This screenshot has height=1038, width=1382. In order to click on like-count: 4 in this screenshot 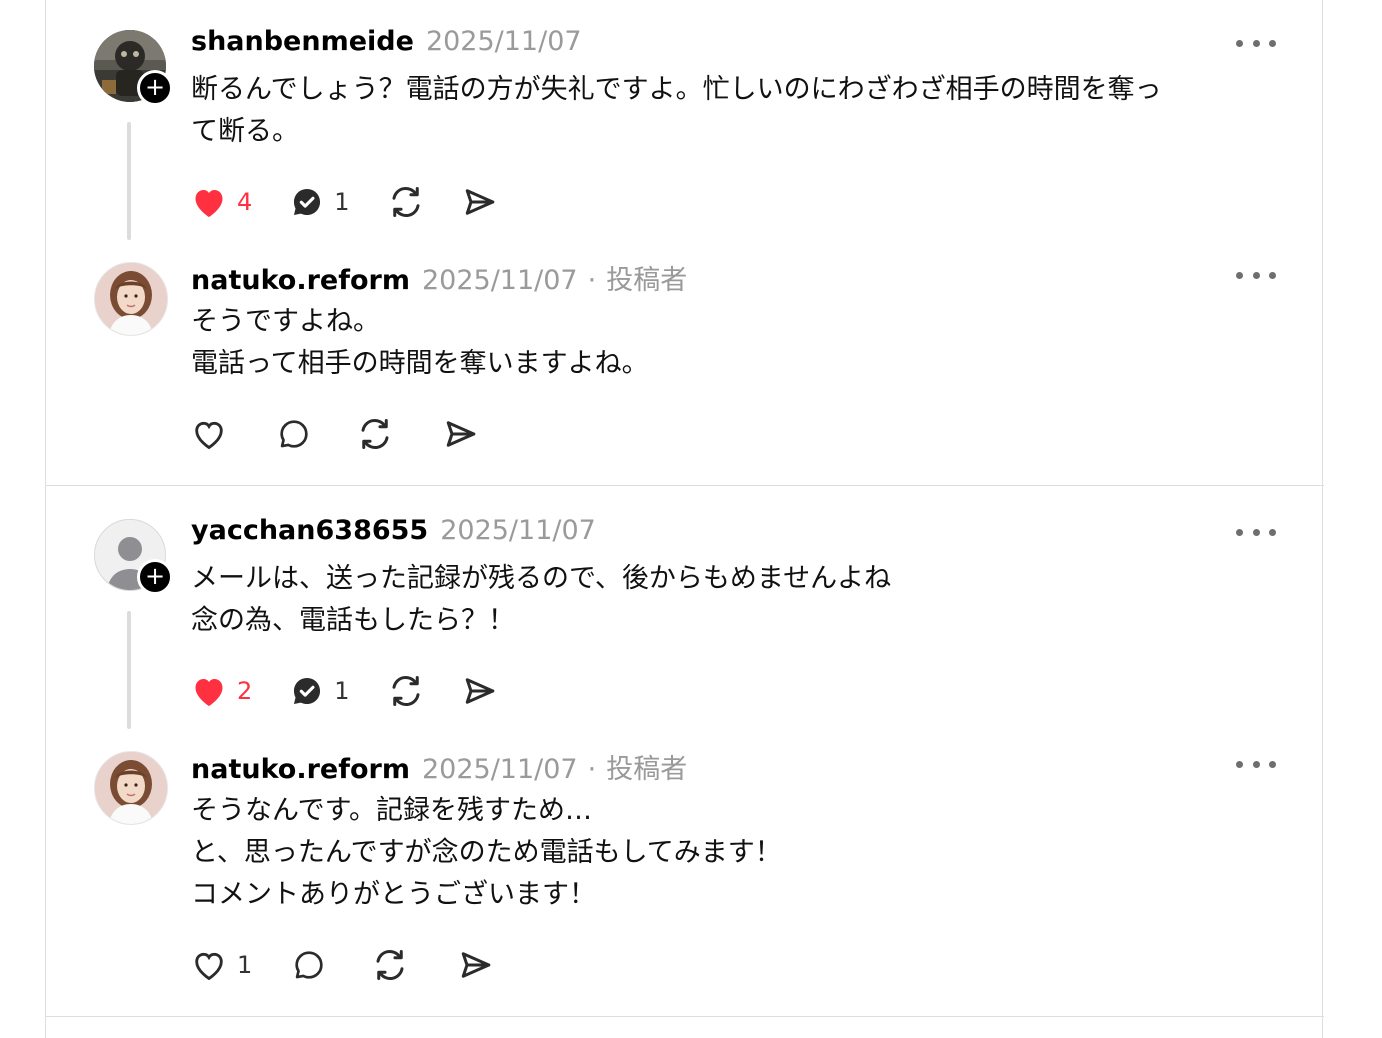, I will do `click(245, 202)`.